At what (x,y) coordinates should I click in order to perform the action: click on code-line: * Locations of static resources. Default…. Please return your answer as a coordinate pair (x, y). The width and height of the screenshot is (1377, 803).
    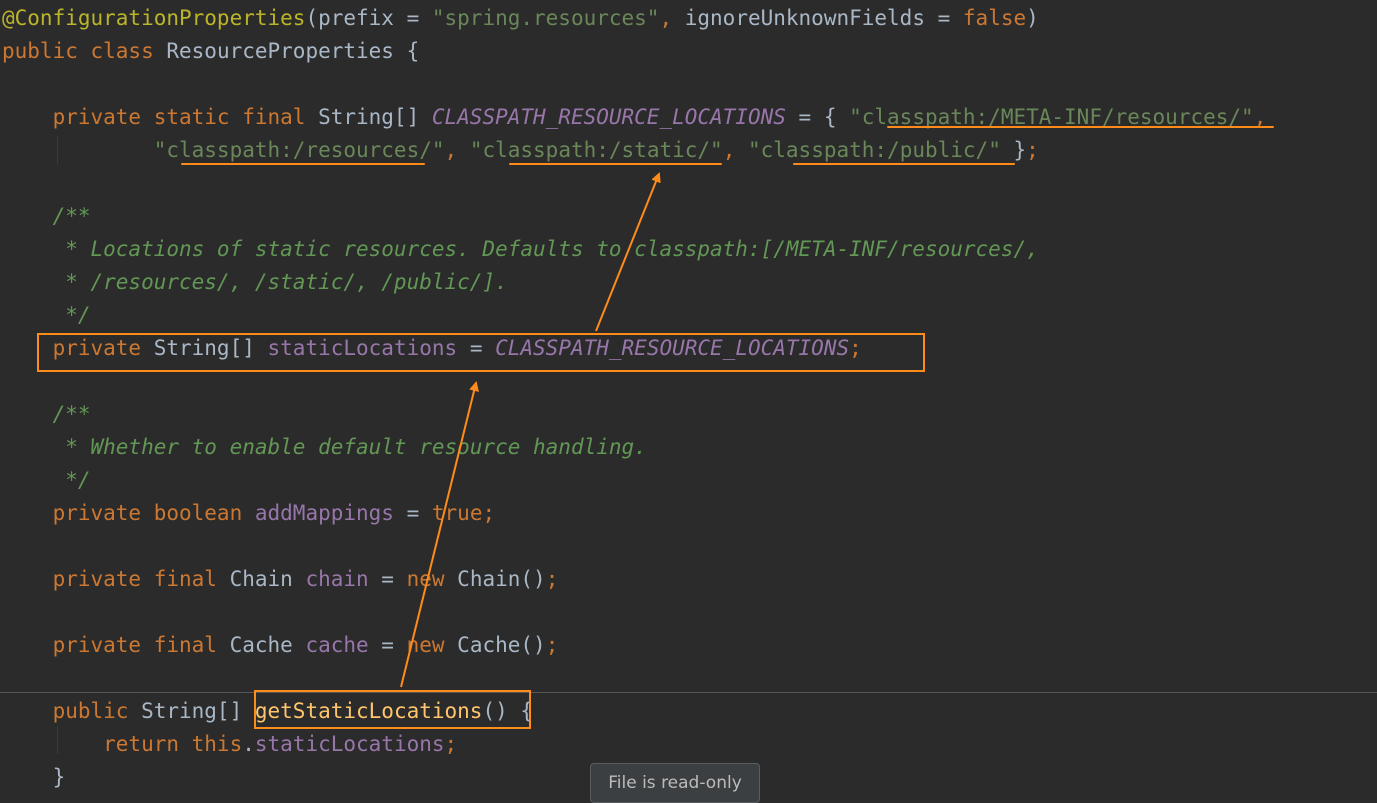
    Looking at the image, I should click on (520, 249).